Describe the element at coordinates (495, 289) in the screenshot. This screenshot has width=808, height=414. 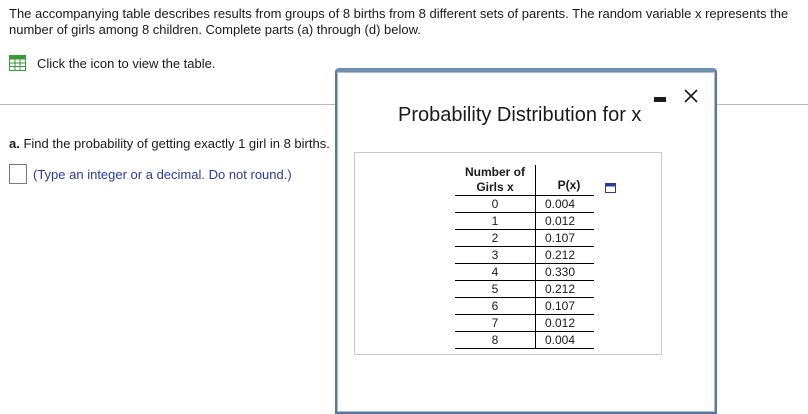
I see `cell-x: 5` at that location.